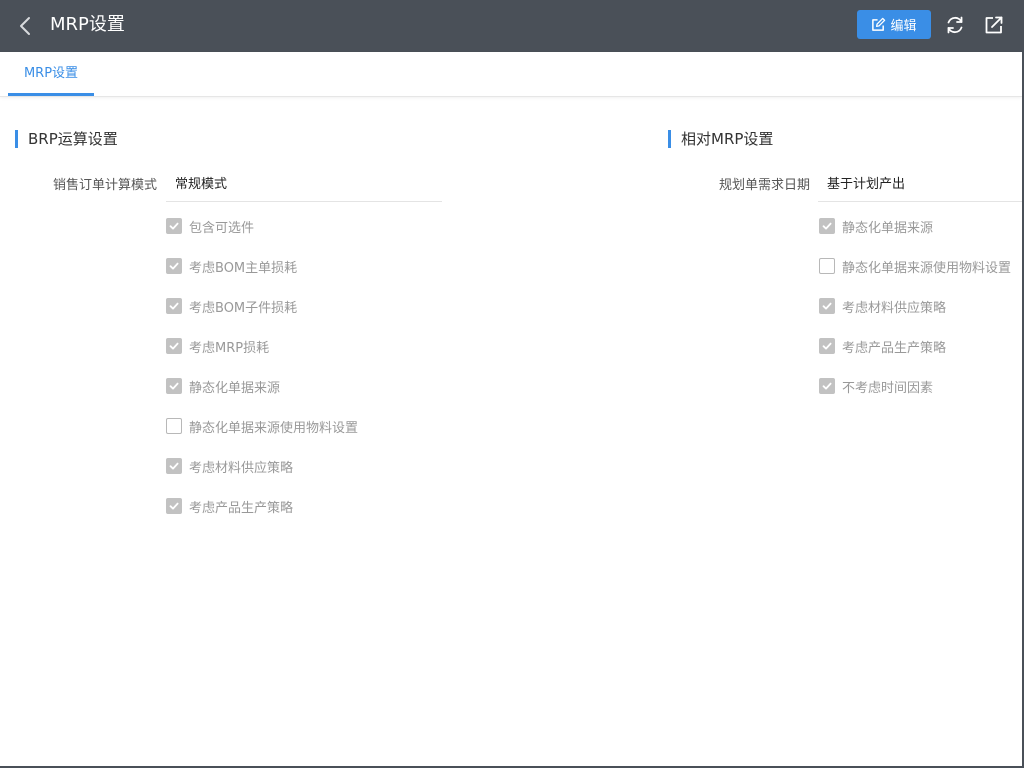  I want to click on edit-button: 编辑, so click(894, 24).